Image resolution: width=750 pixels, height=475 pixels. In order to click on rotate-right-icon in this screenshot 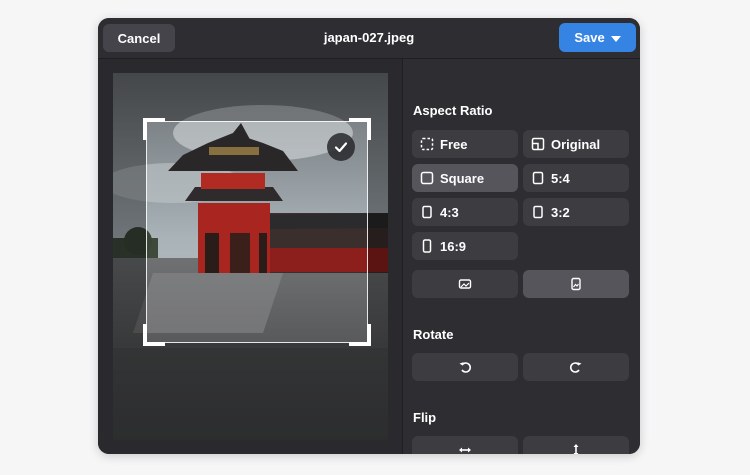, I will do `click(576, 367)`.